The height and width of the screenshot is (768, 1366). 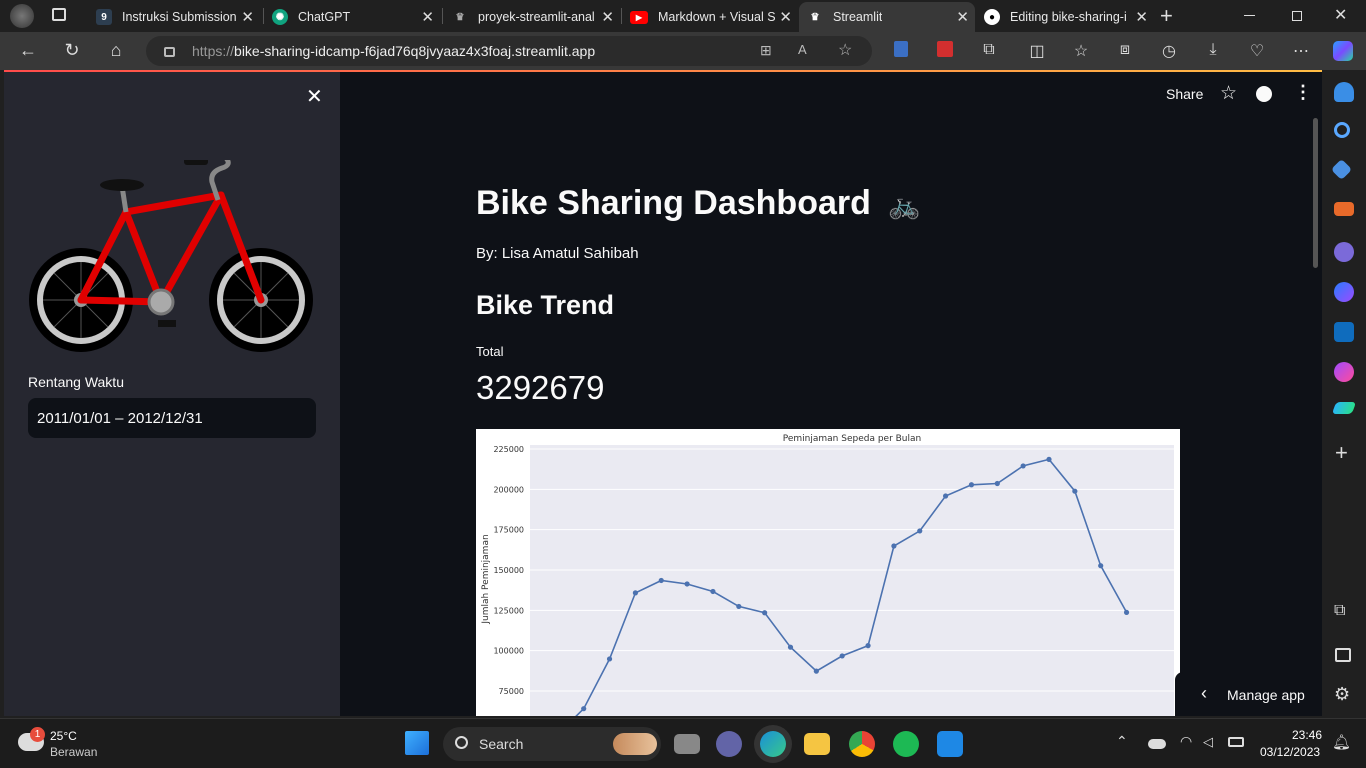 What do you see at coordinates (989, 50) in the screenshot?
I see `extensions-icon: ⧉` at bounding box center [989, 50].